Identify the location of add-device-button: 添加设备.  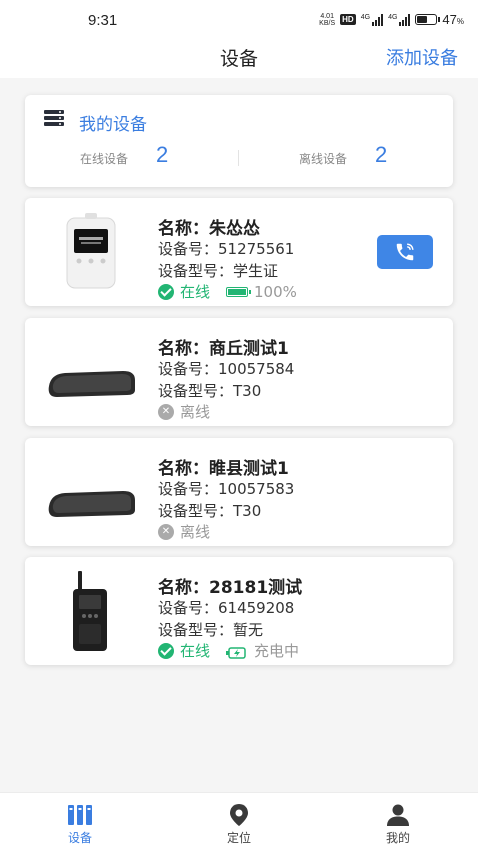
(422, 57).